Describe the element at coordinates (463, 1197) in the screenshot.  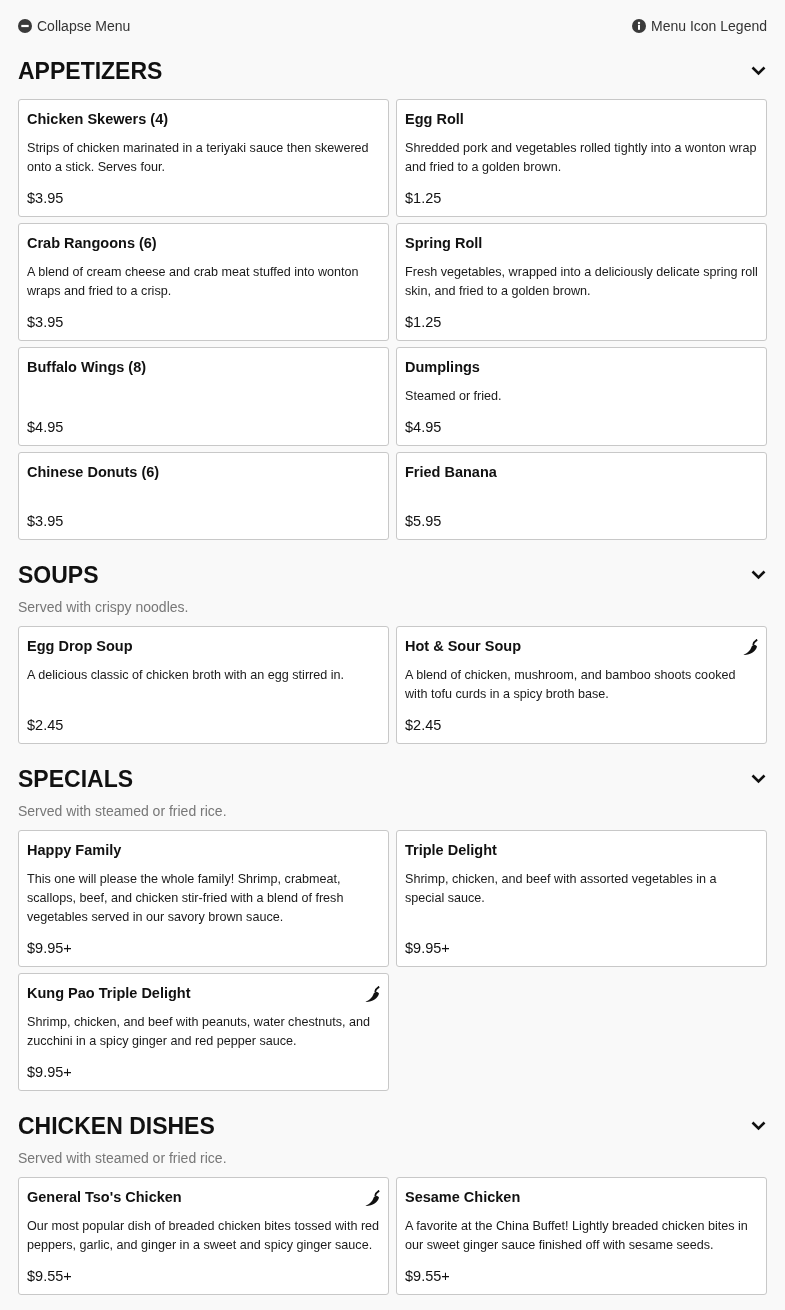
I see `item-name: Sesame Chicken` at that location.